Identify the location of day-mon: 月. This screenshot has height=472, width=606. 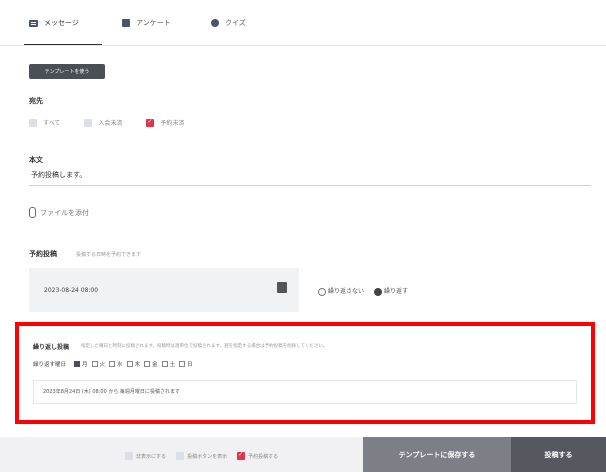
(81, 364).